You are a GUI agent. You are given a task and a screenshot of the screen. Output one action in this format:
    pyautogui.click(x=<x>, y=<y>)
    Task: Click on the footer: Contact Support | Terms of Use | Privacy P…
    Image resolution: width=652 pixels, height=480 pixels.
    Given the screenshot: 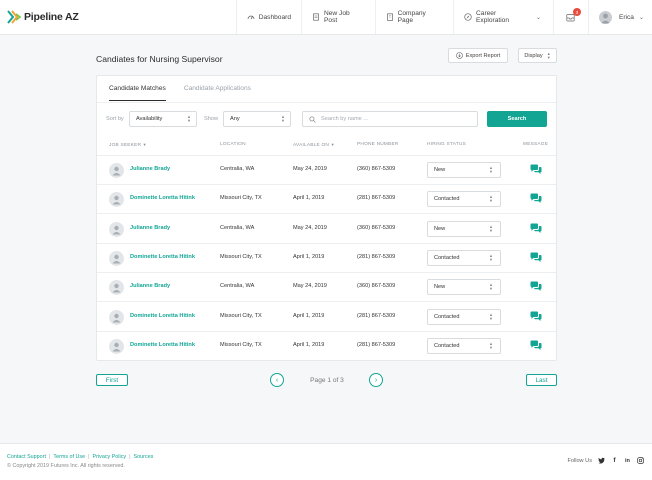 What is the action you would take?
    pyautogui.click(x=326, y=461)
    